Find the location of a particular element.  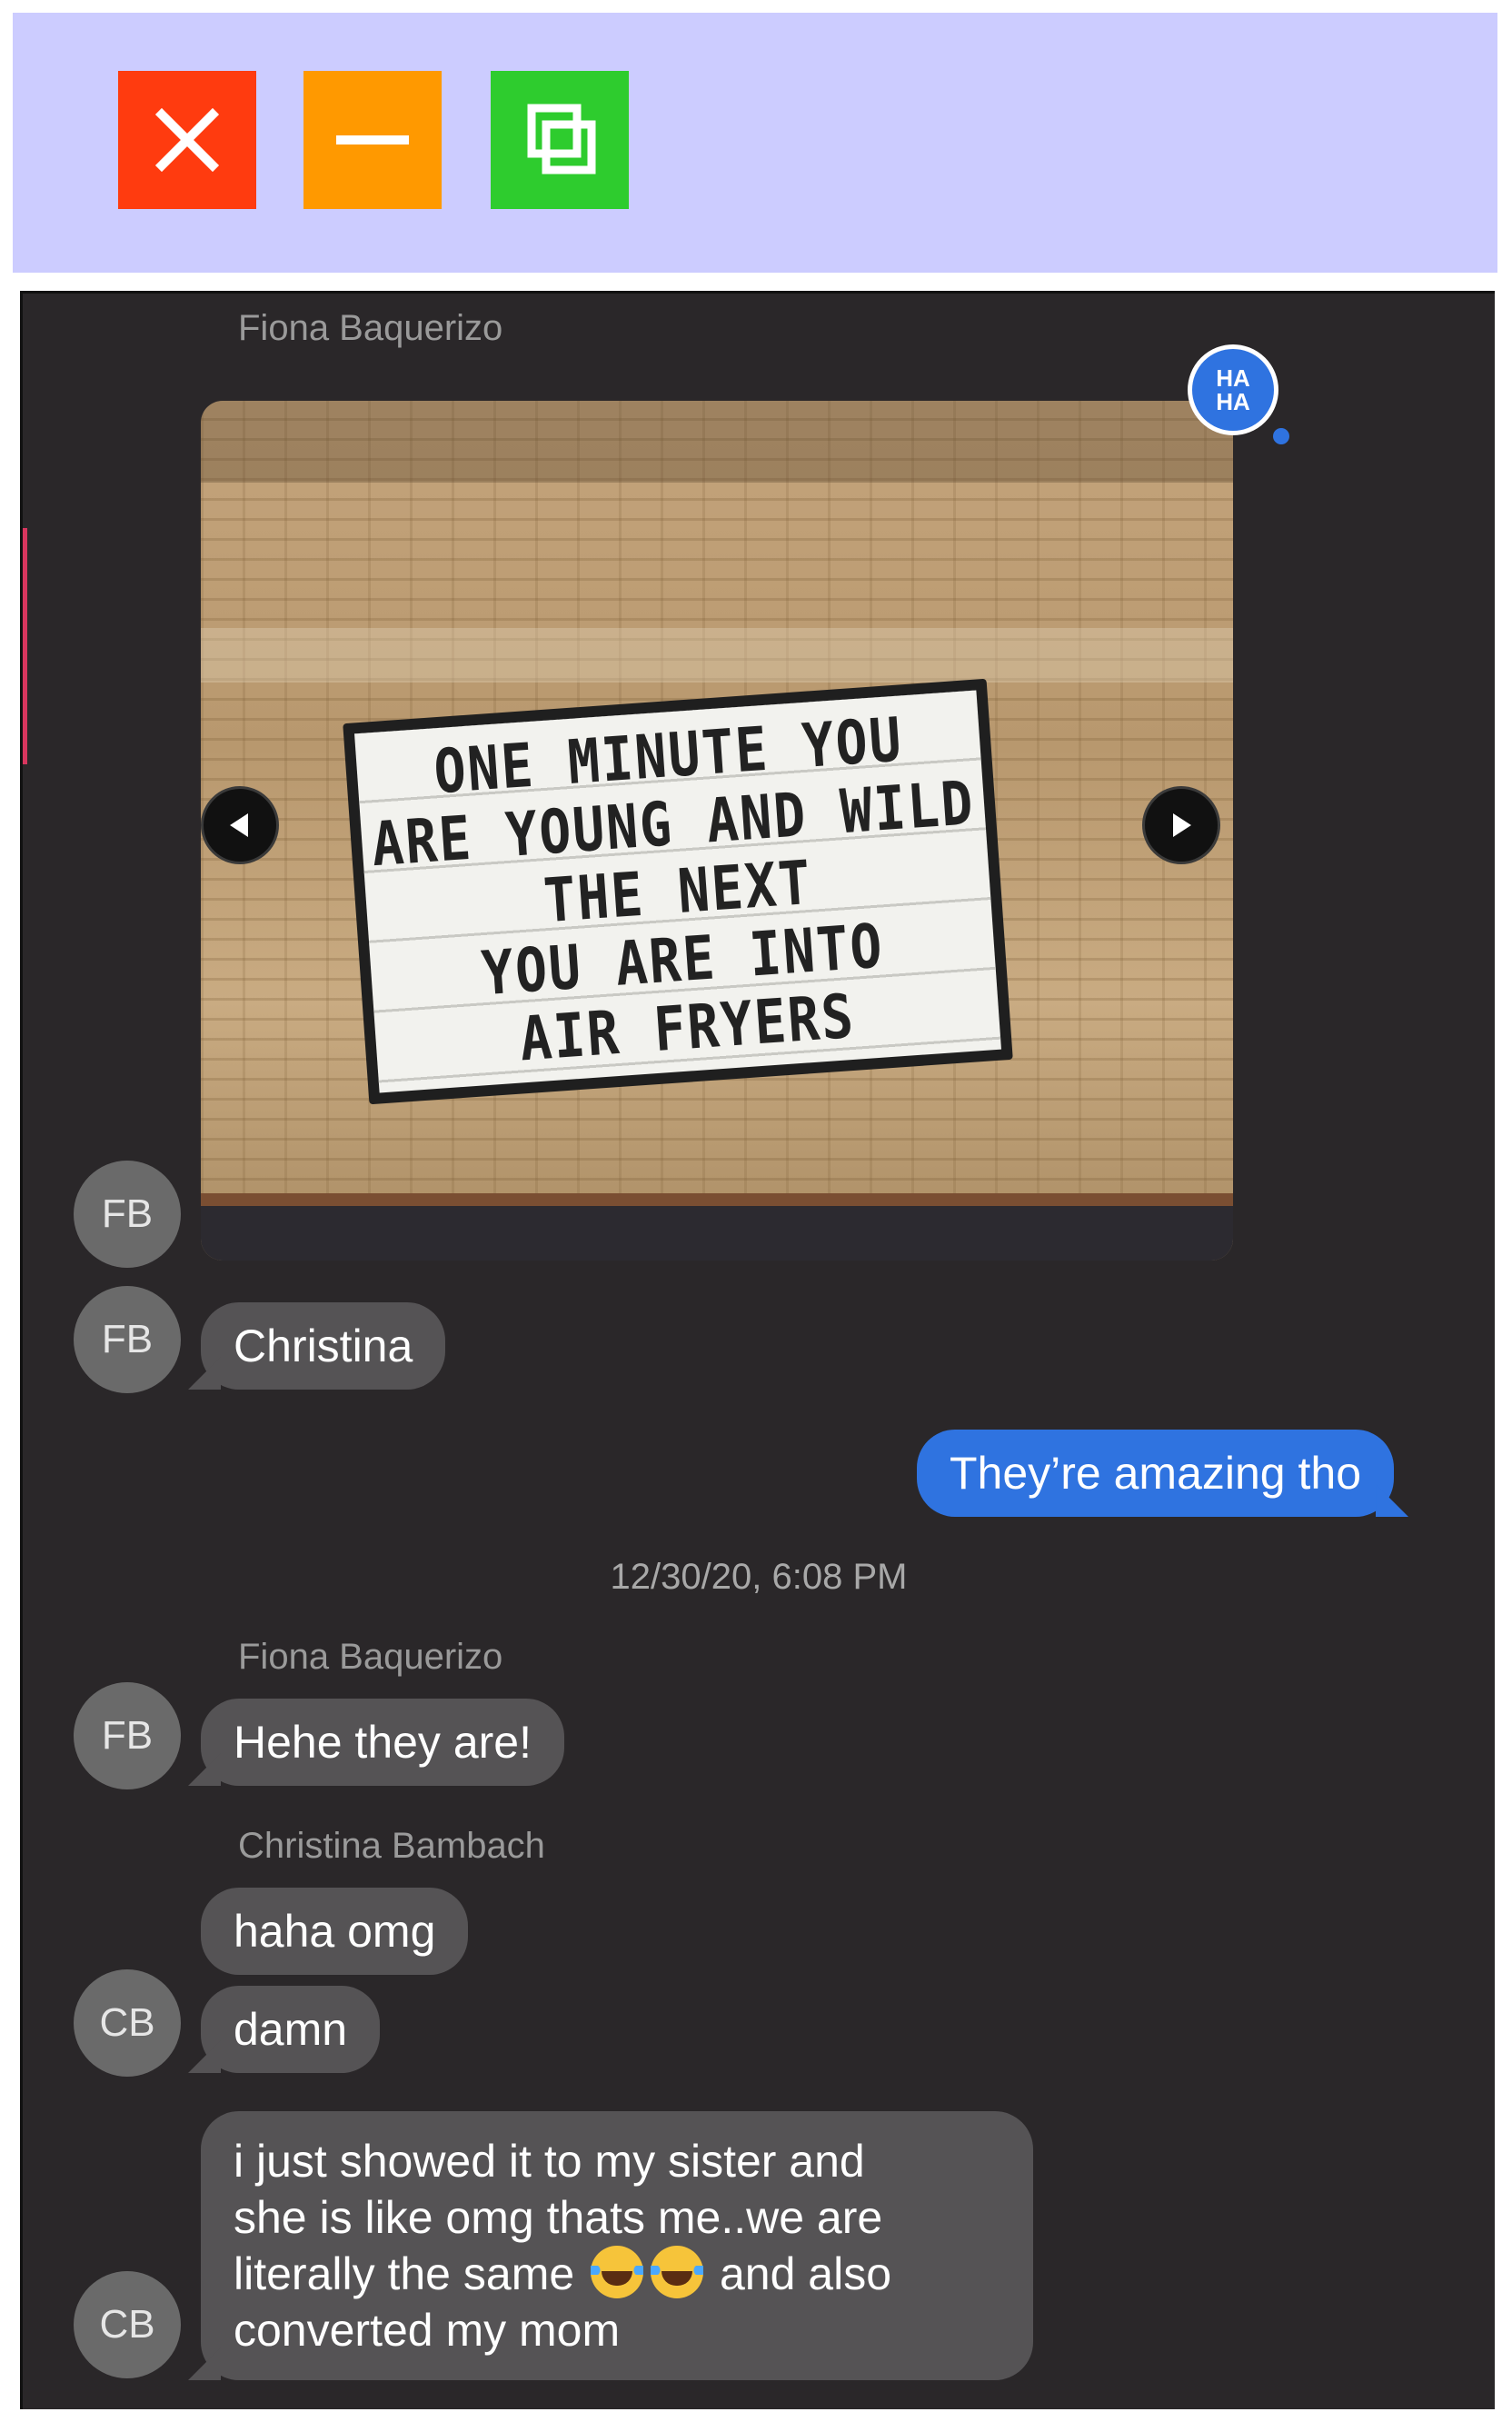

minimize-icon is located at coordinates (372, 140).